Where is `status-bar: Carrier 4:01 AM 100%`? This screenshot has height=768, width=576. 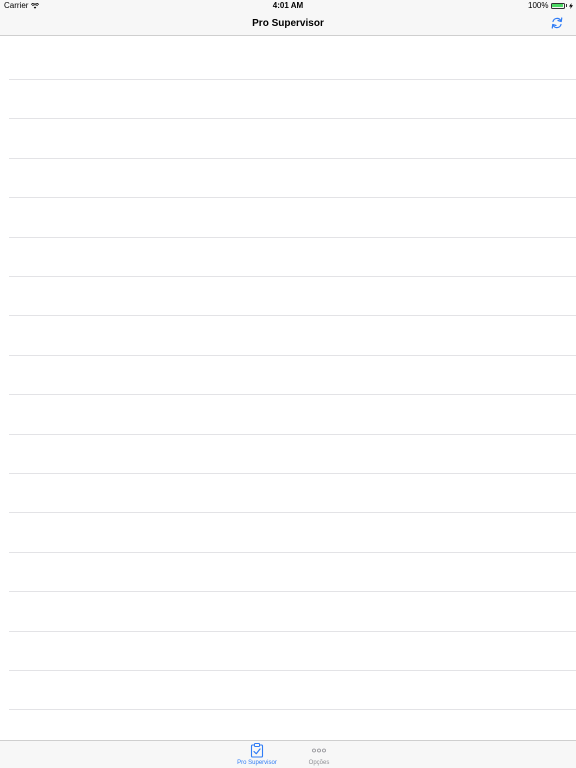 status-bar: Carrier 4:01 AM 100% is located at coordinates (288, 6).